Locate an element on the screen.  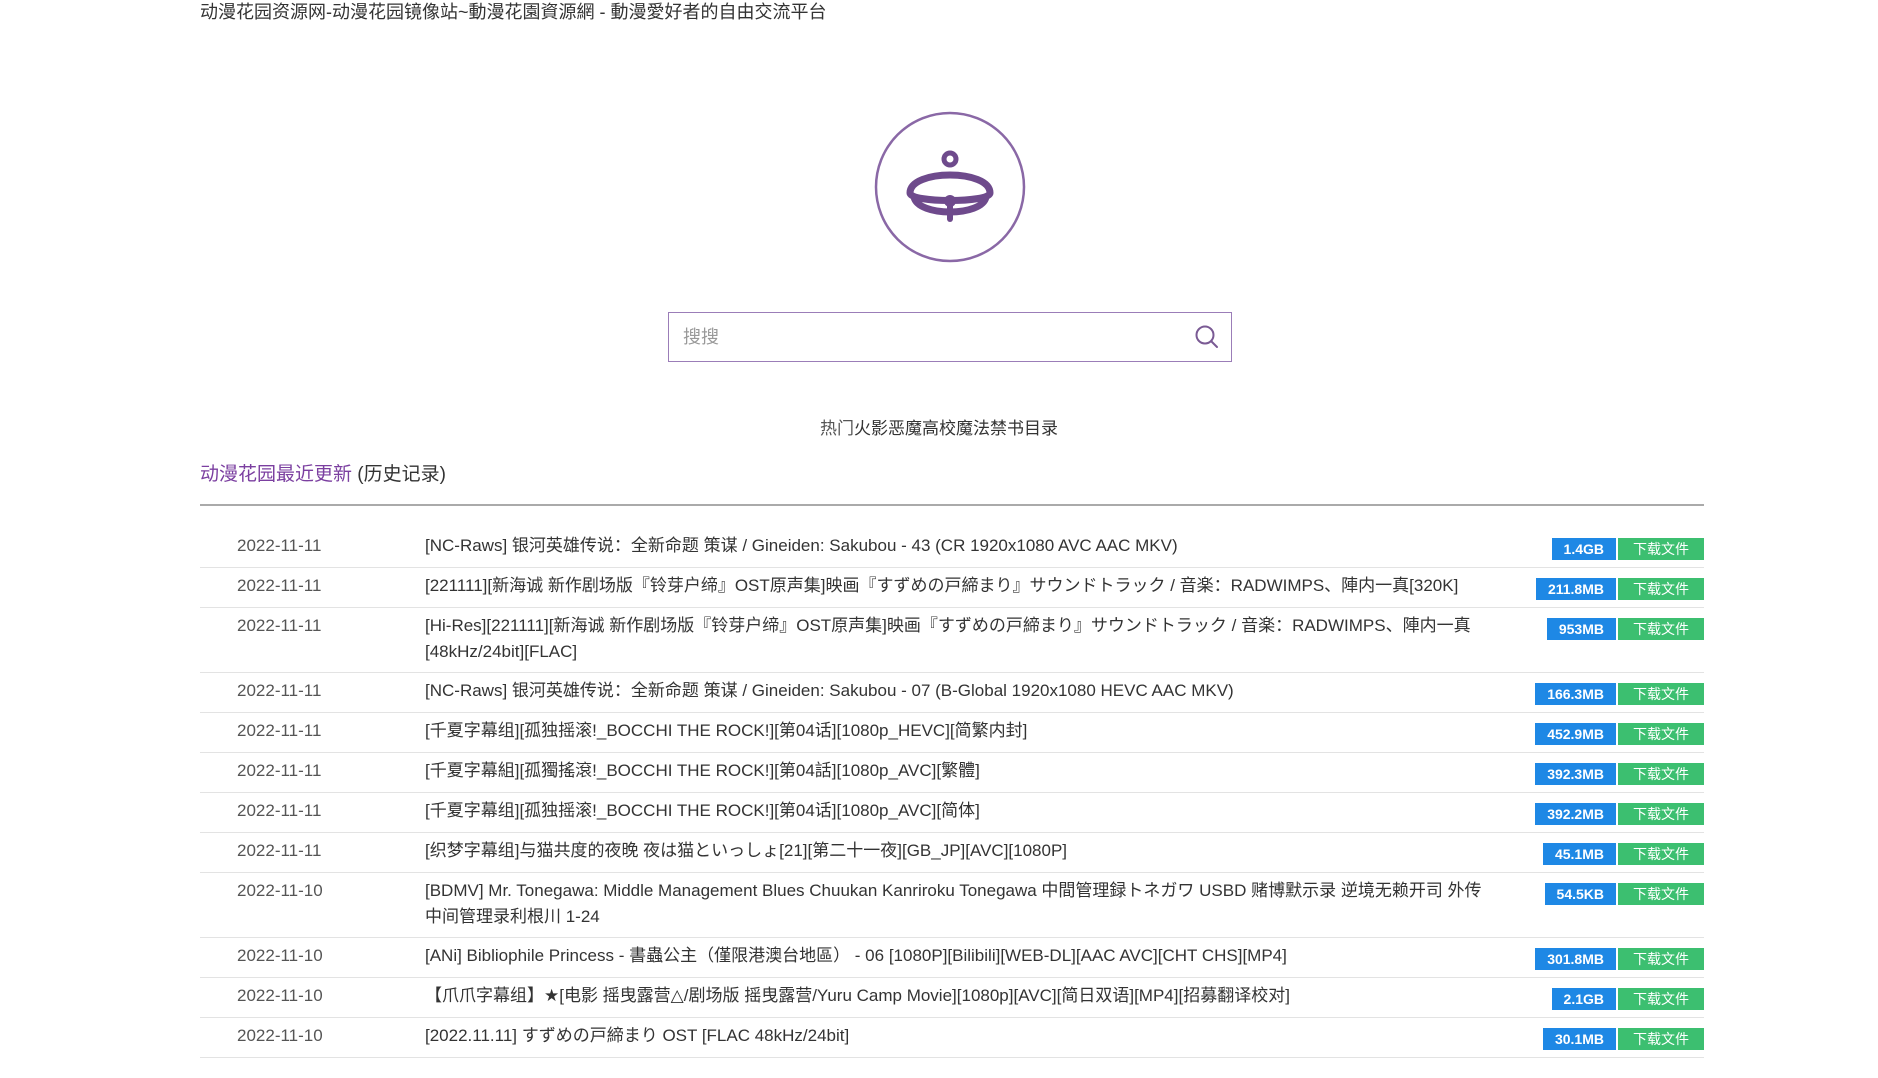
size-badge: 953MB is located at coordinates (1581, 629).